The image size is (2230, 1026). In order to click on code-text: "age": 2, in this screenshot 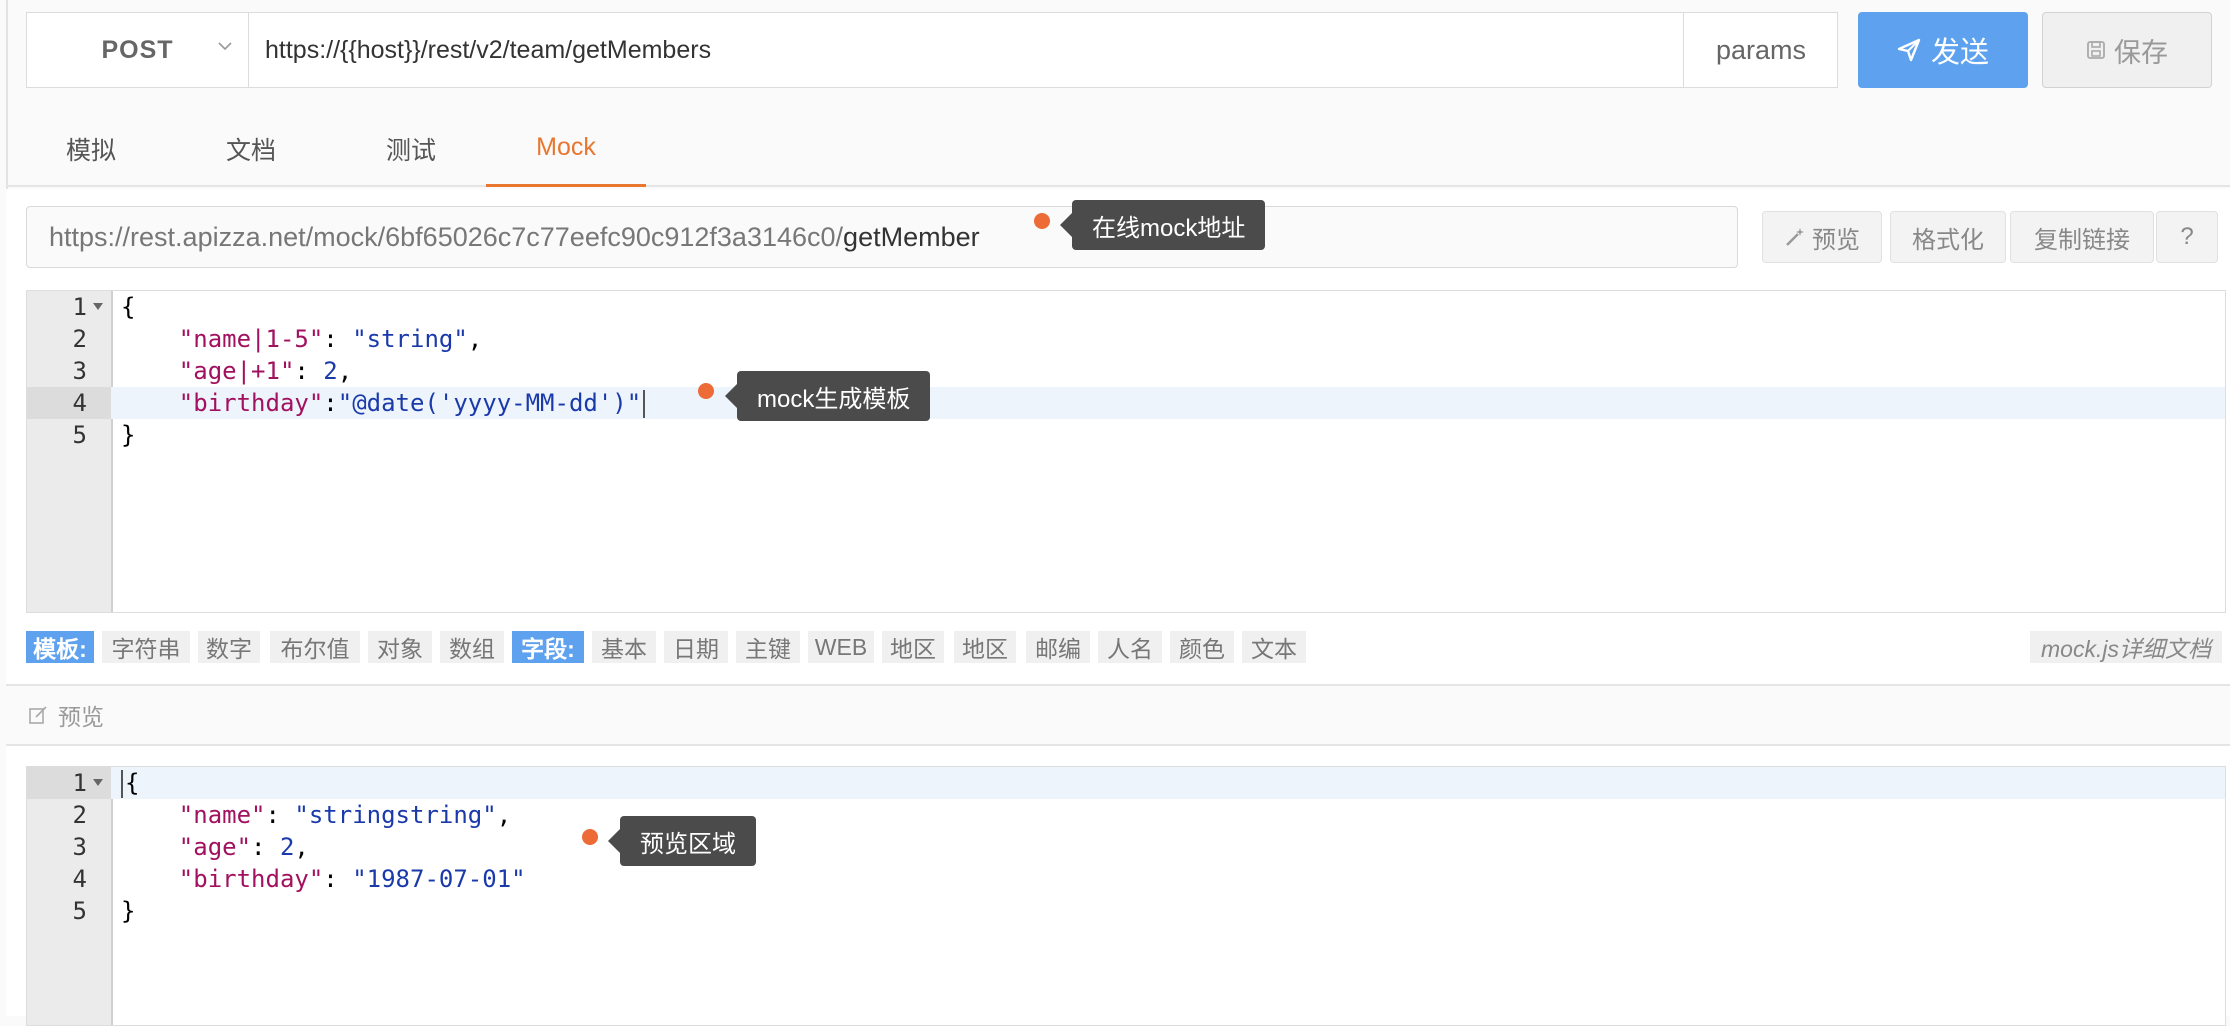, I will do `click(215, 847)`.